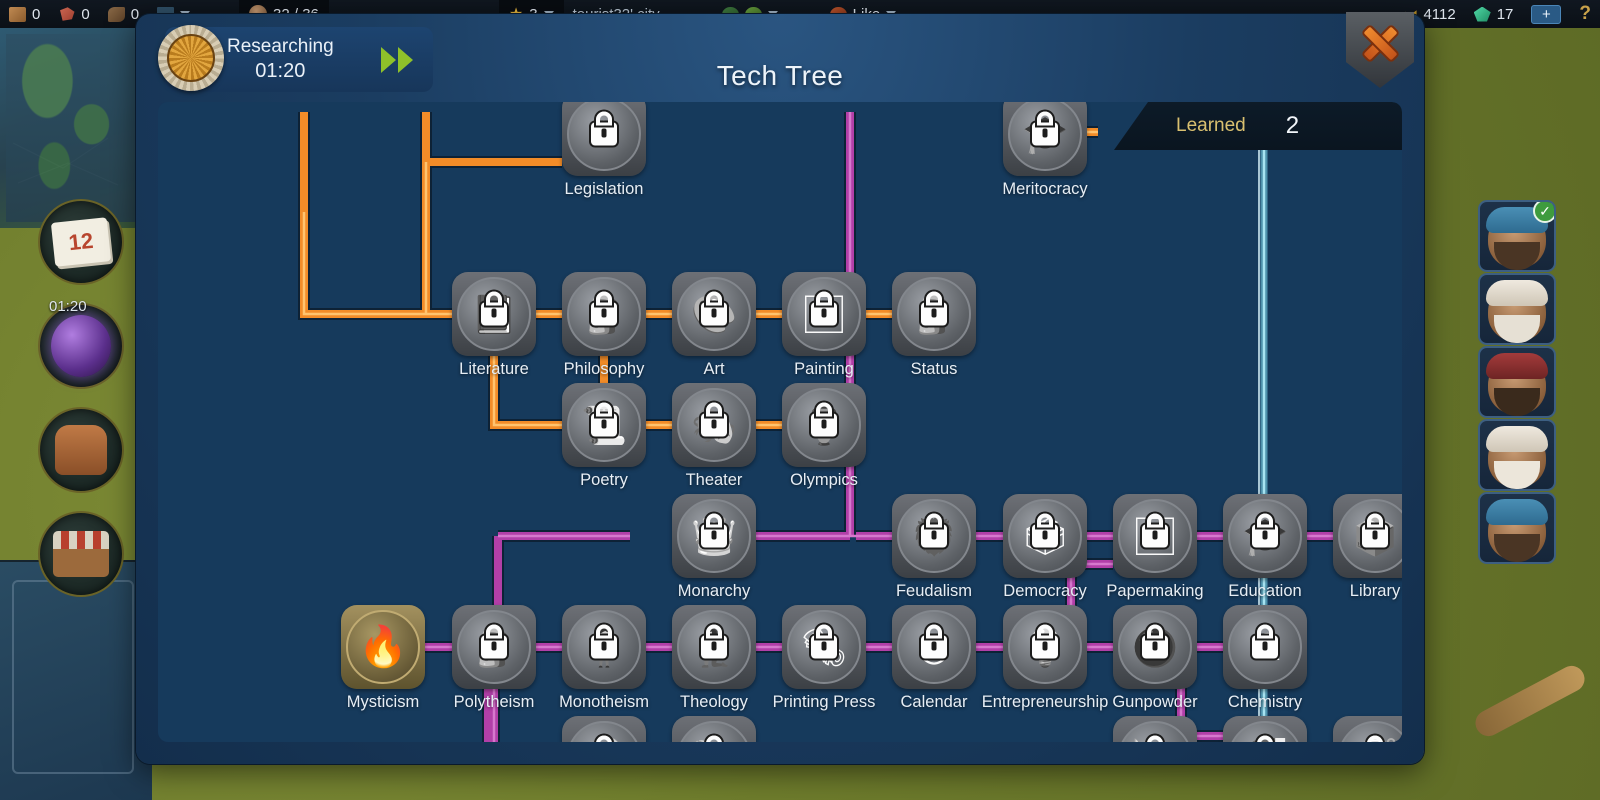 The image size is (1600, 800). What do you see at coordinates (1265, 647) in the screenshot?
I see `node-disc: ⚗` at bounding box center [1265, 647].